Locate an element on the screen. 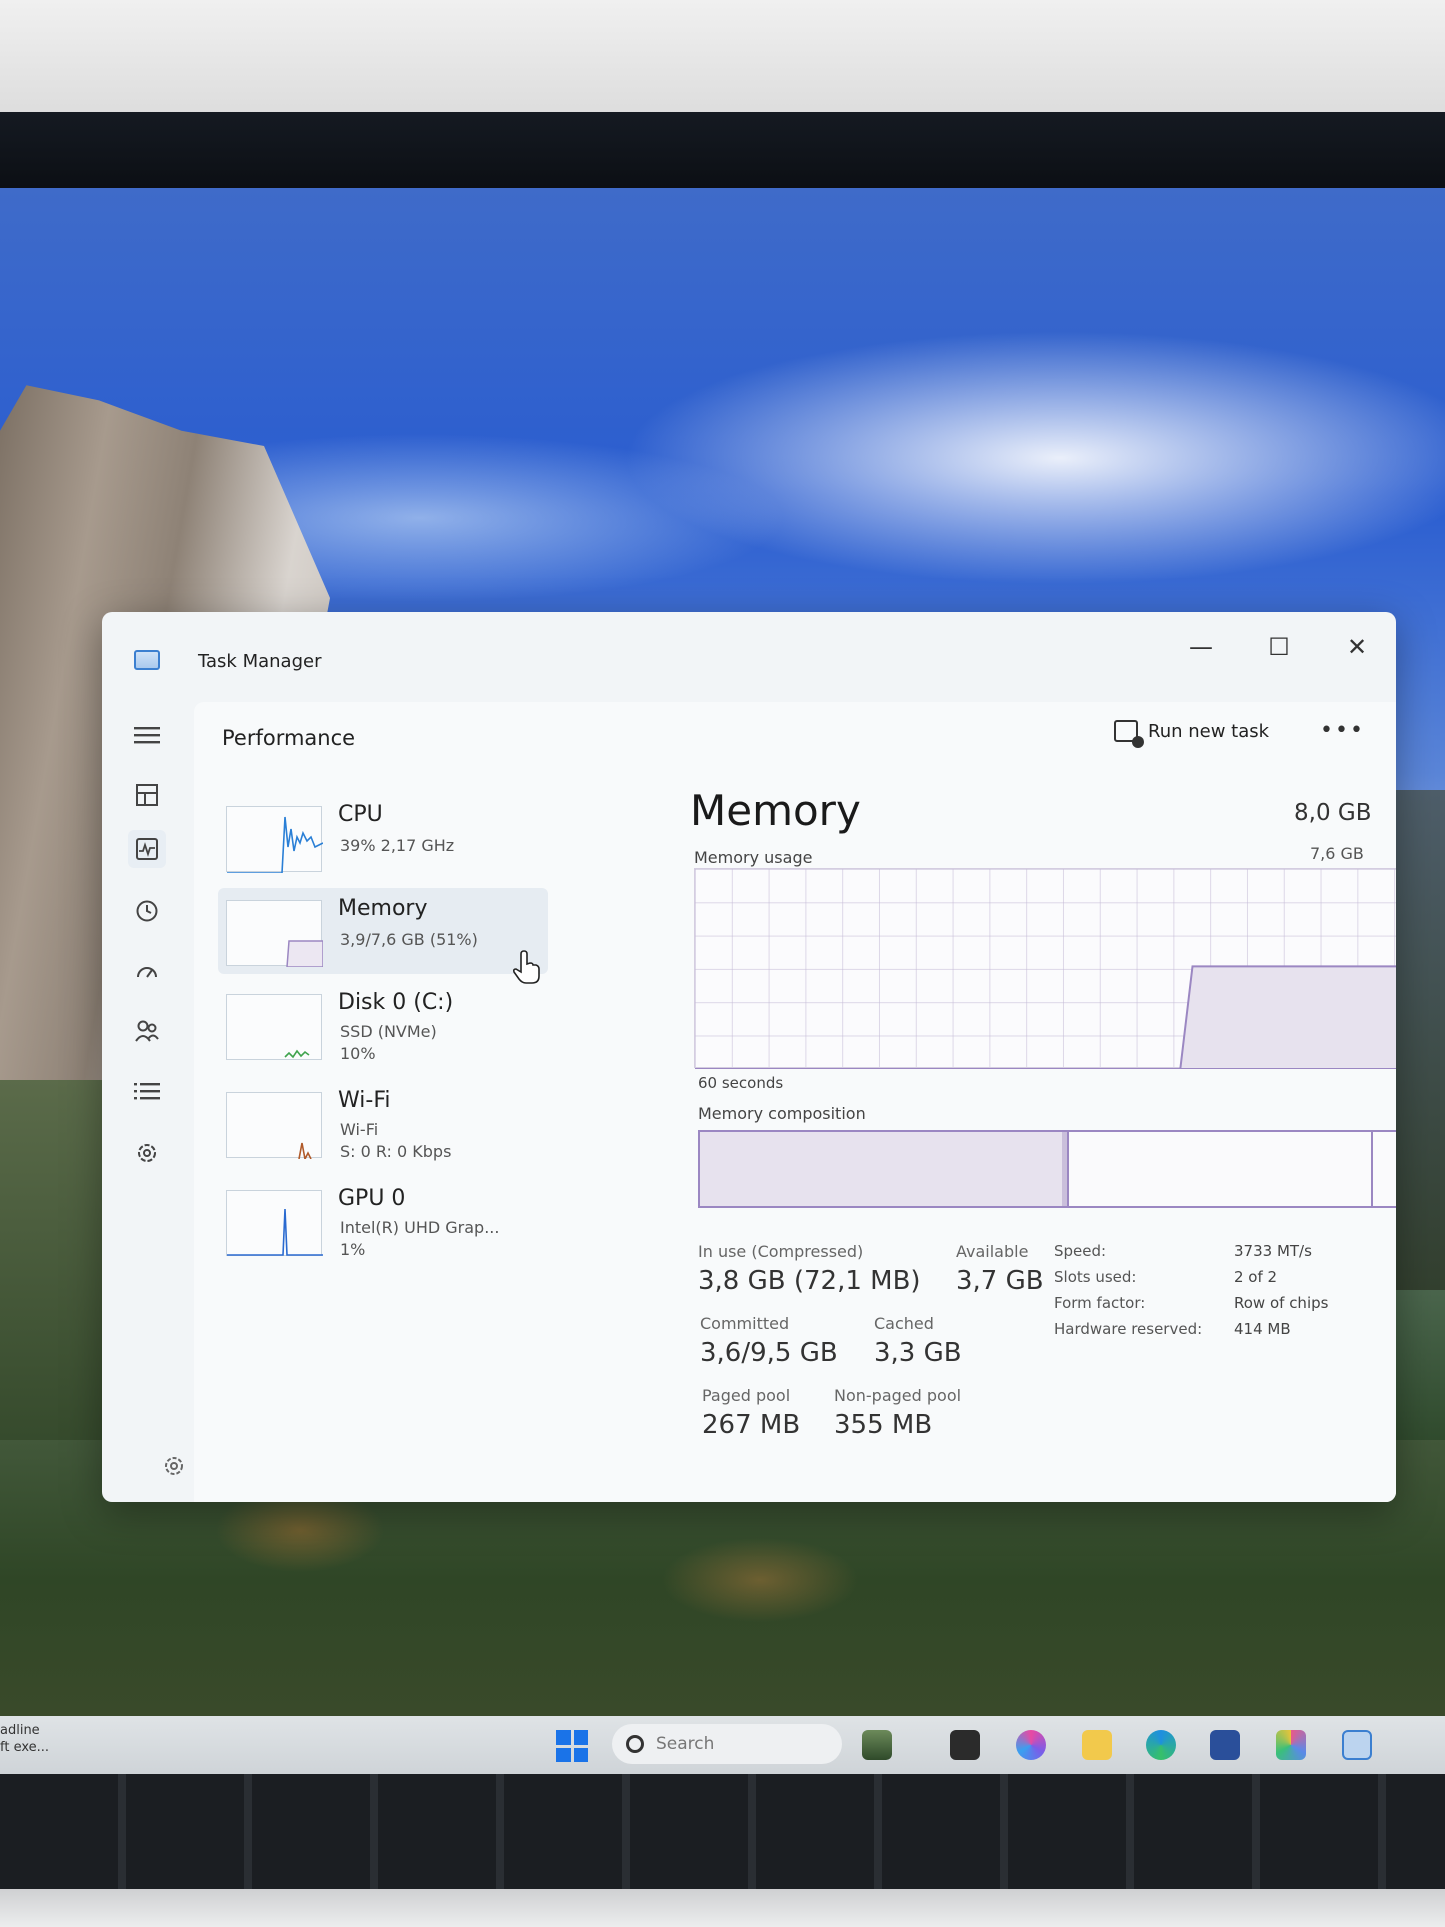 The height and width of the screenshot is (1927, 1445). device-stats: S: 0 R: 0 Kbps is located at coordinates (396, 1151).